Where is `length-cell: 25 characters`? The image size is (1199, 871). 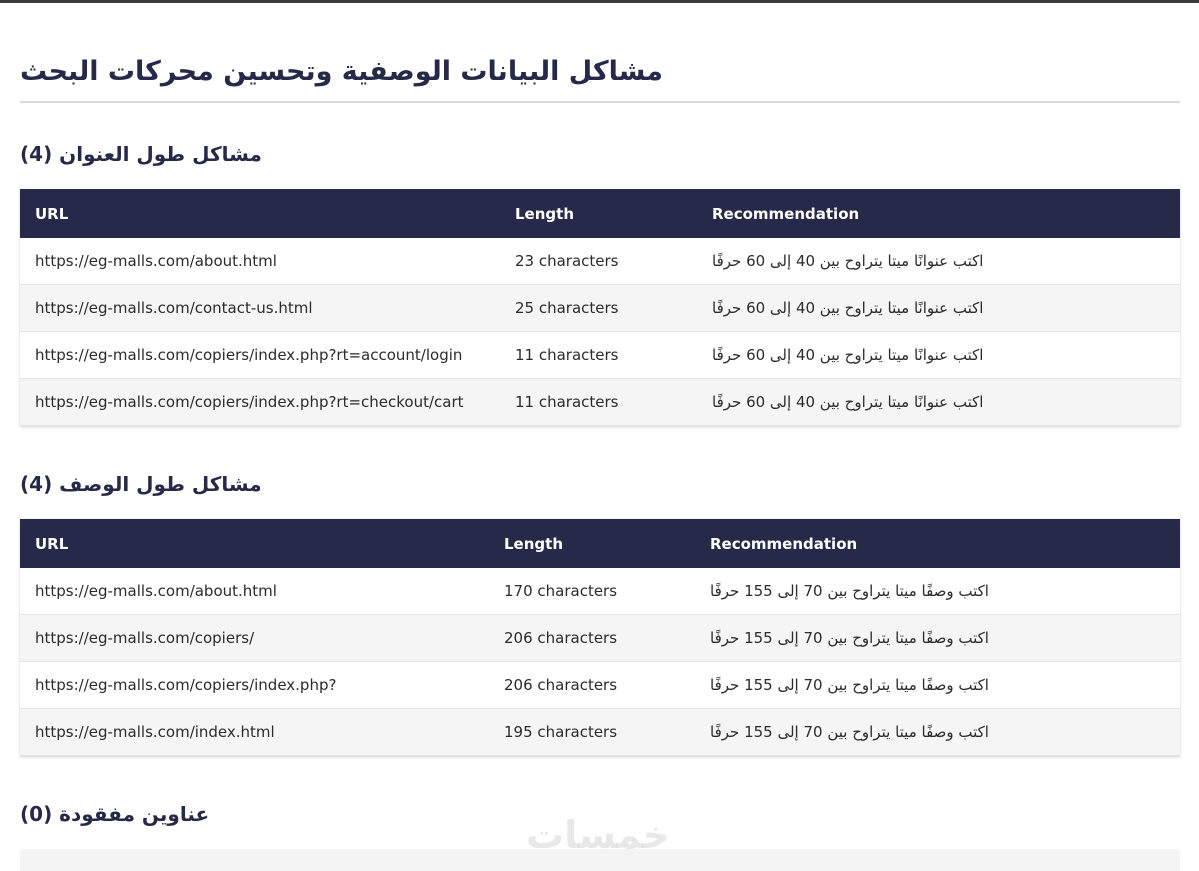 length-cell: 25 characters is located at coordinates (598, 308).